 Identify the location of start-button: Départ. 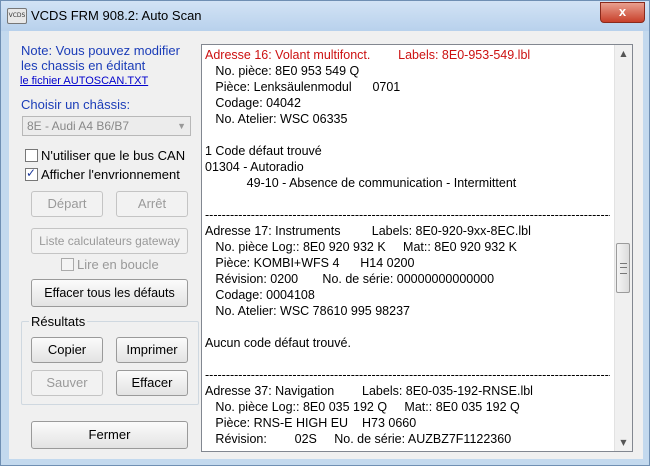
(67, 204).